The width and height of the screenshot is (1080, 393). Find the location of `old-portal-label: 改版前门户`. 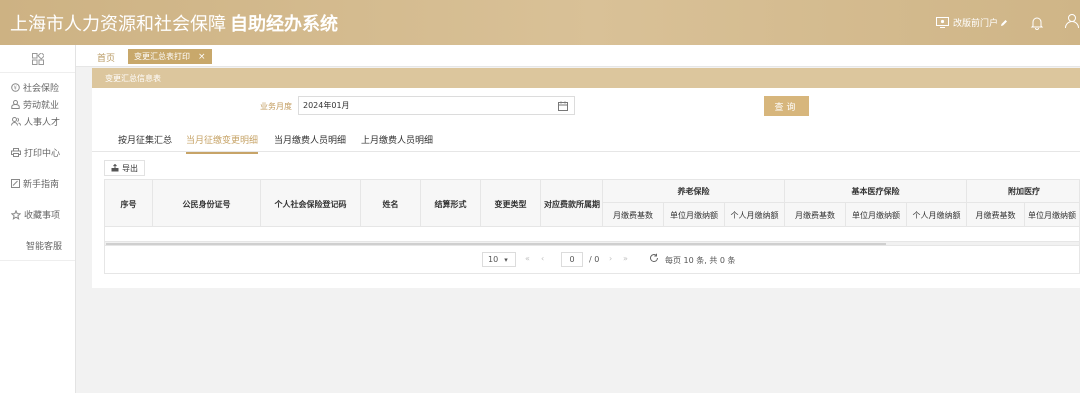

old-portal-label: 改版前门户 is located at coordinates (975, 24).